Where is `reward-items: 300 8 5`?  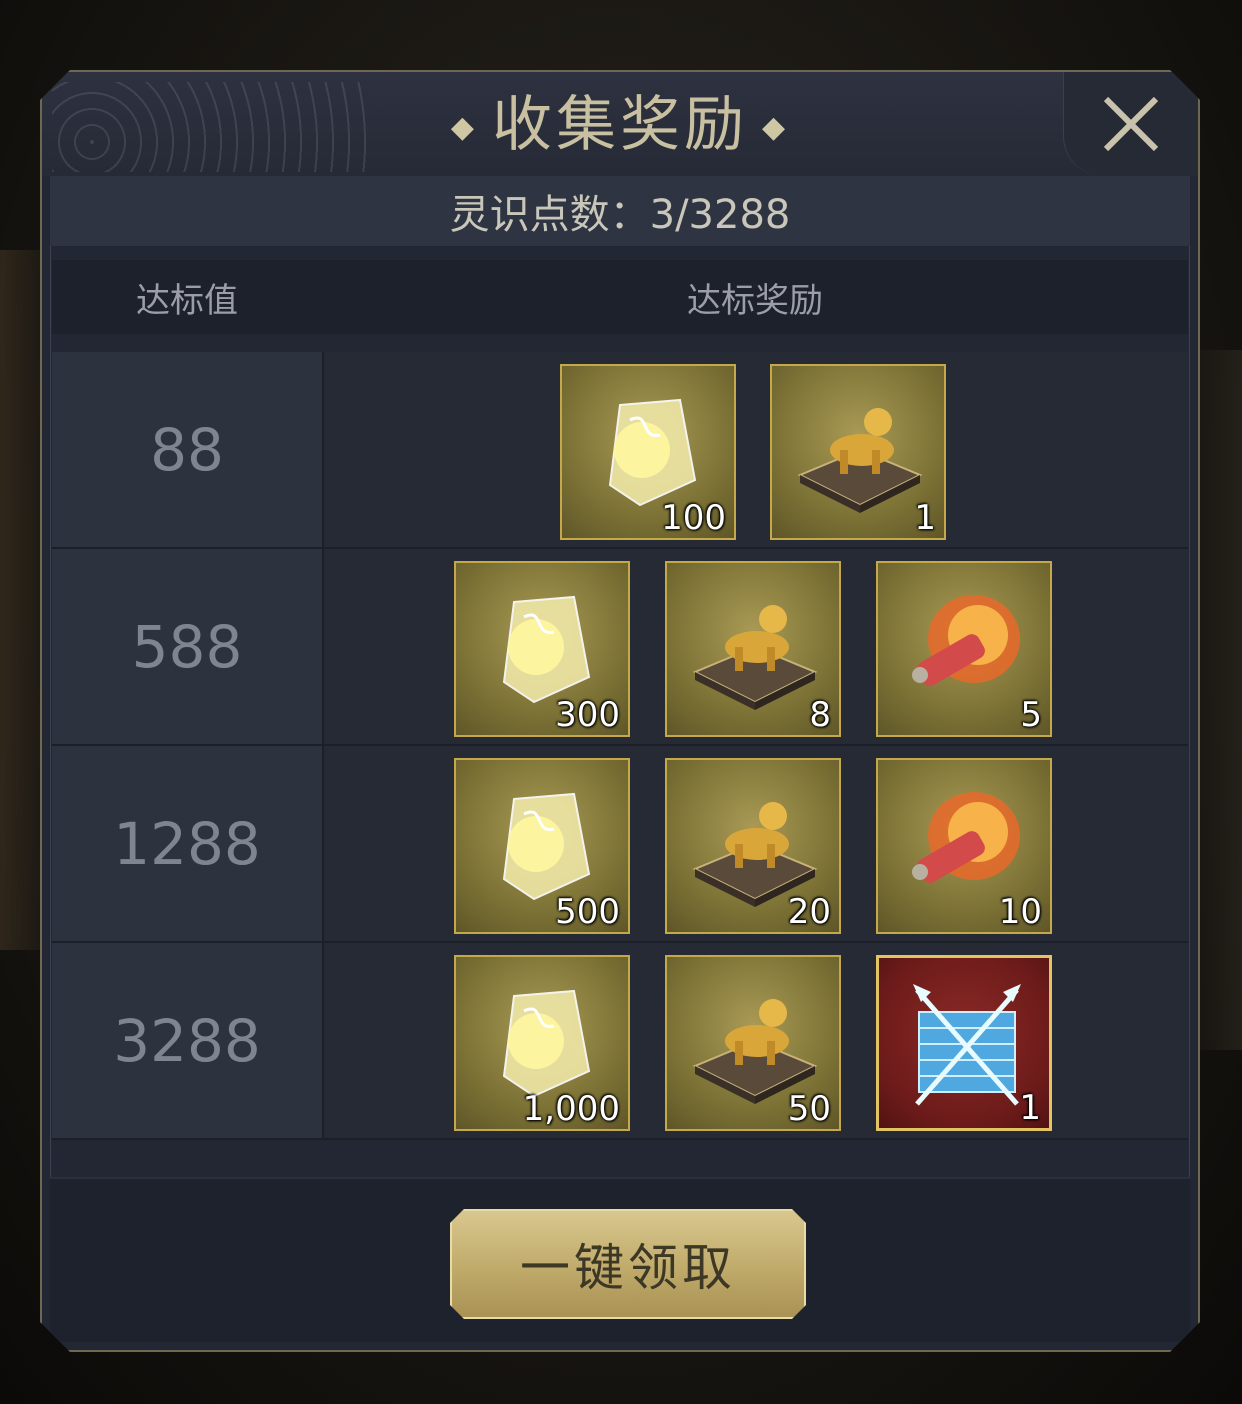
reward-items: 300 8 5 is located at coordinates (756, 646).